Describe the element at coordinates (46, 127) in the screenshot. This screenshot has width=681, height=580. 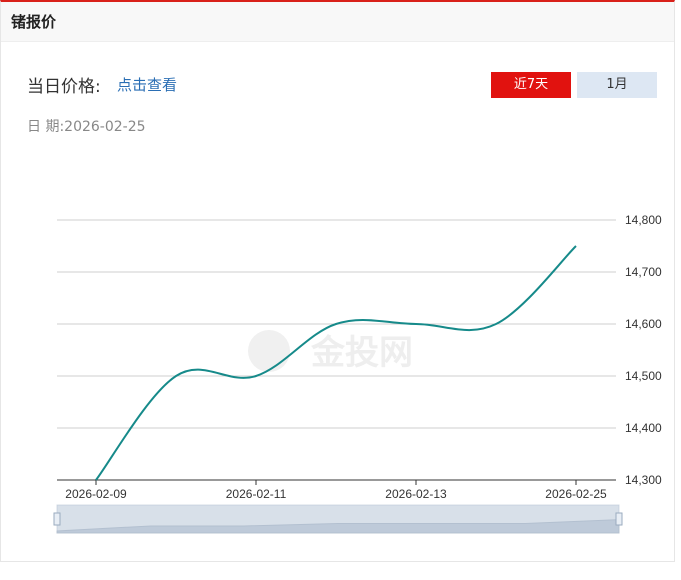
I see `date-label: 日 期:` at that location.